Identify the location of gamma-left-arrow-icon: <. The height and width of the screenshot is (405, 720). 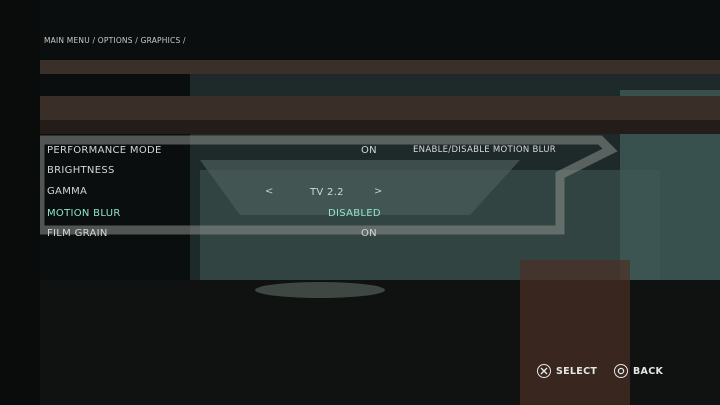
(269, 191).